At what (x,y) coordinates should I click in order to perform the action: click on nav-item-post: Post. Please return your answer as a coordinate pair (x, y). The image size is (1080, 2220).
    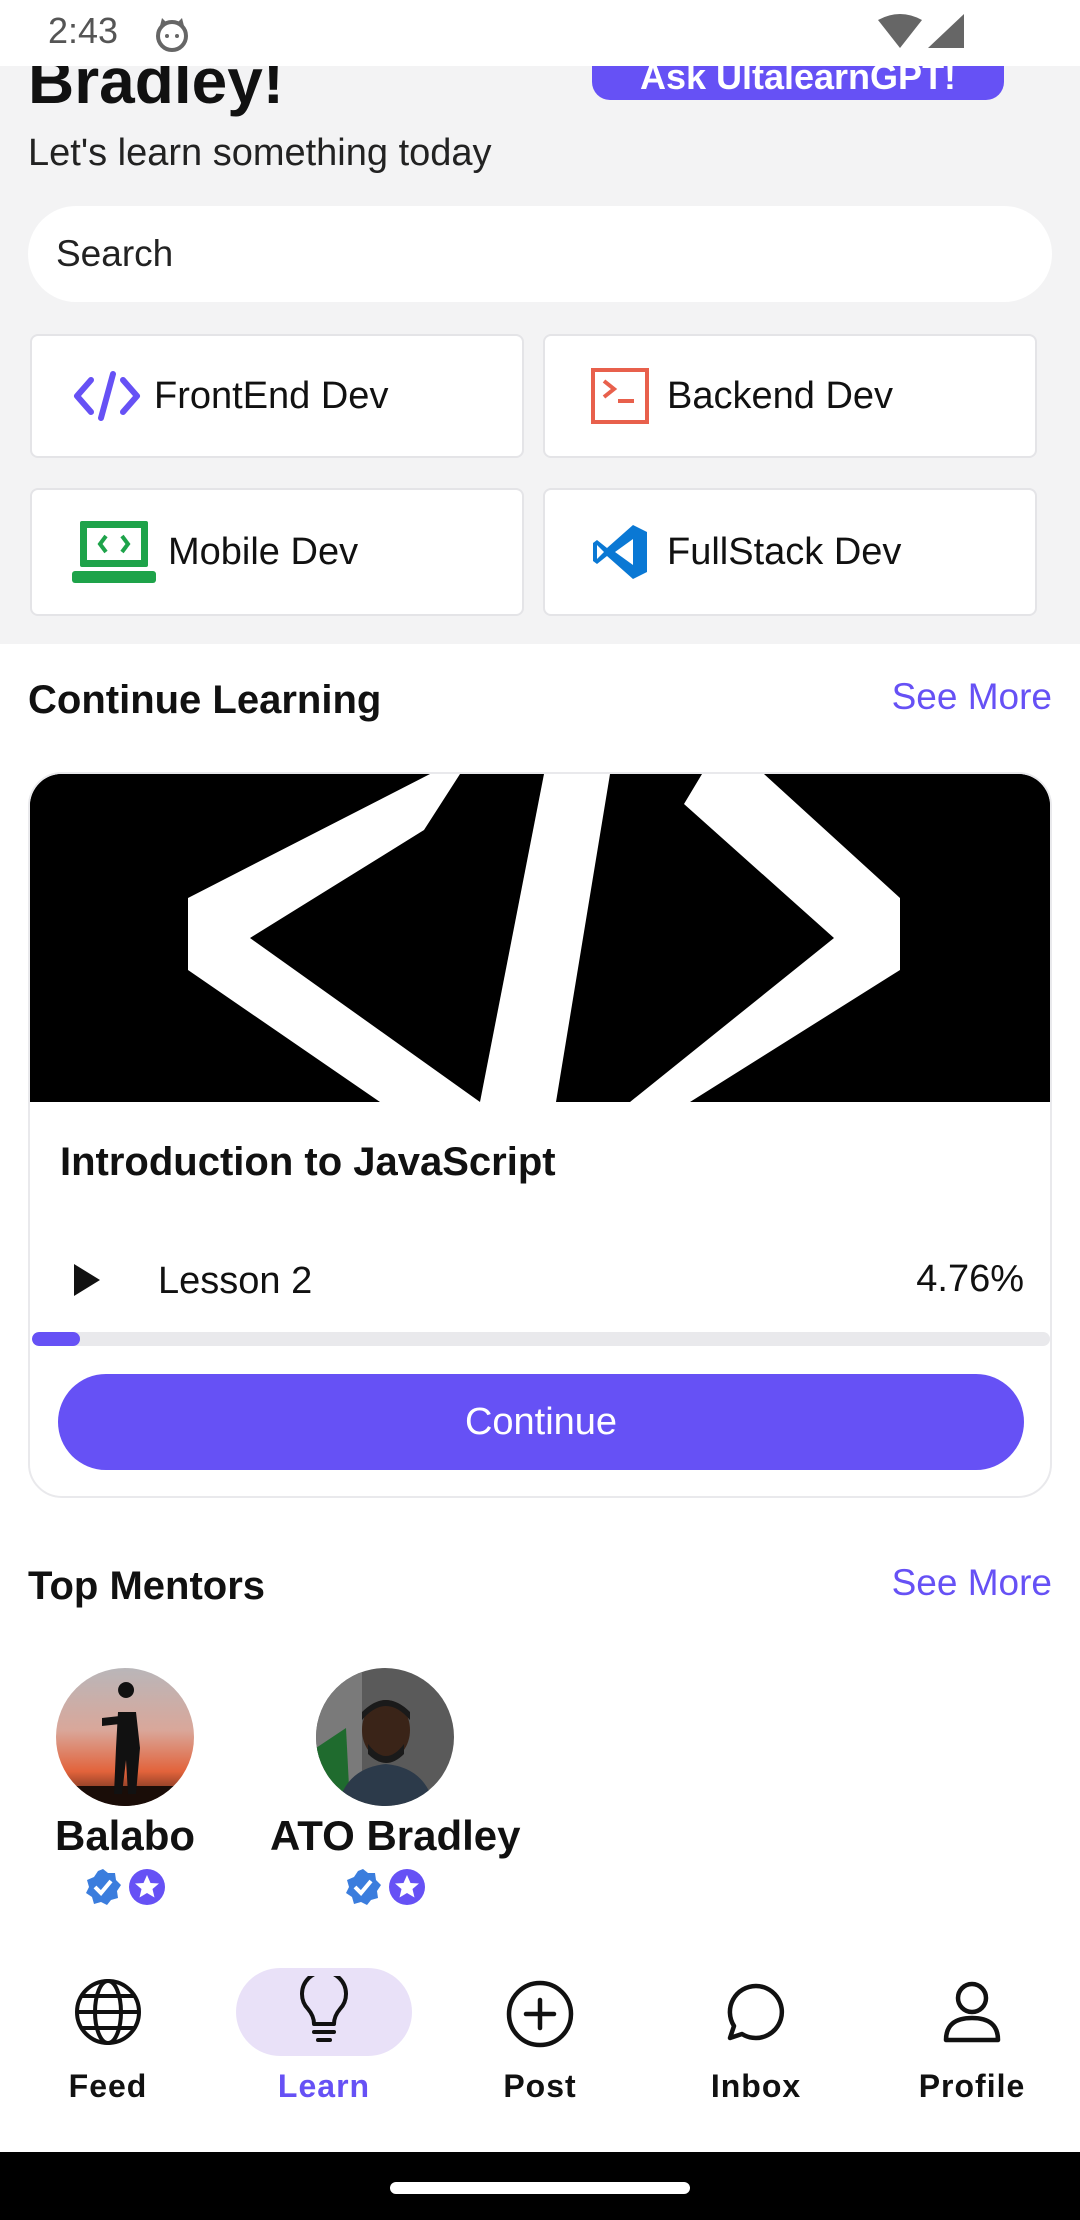
    Looking at the image, I should click on (540, 2032).